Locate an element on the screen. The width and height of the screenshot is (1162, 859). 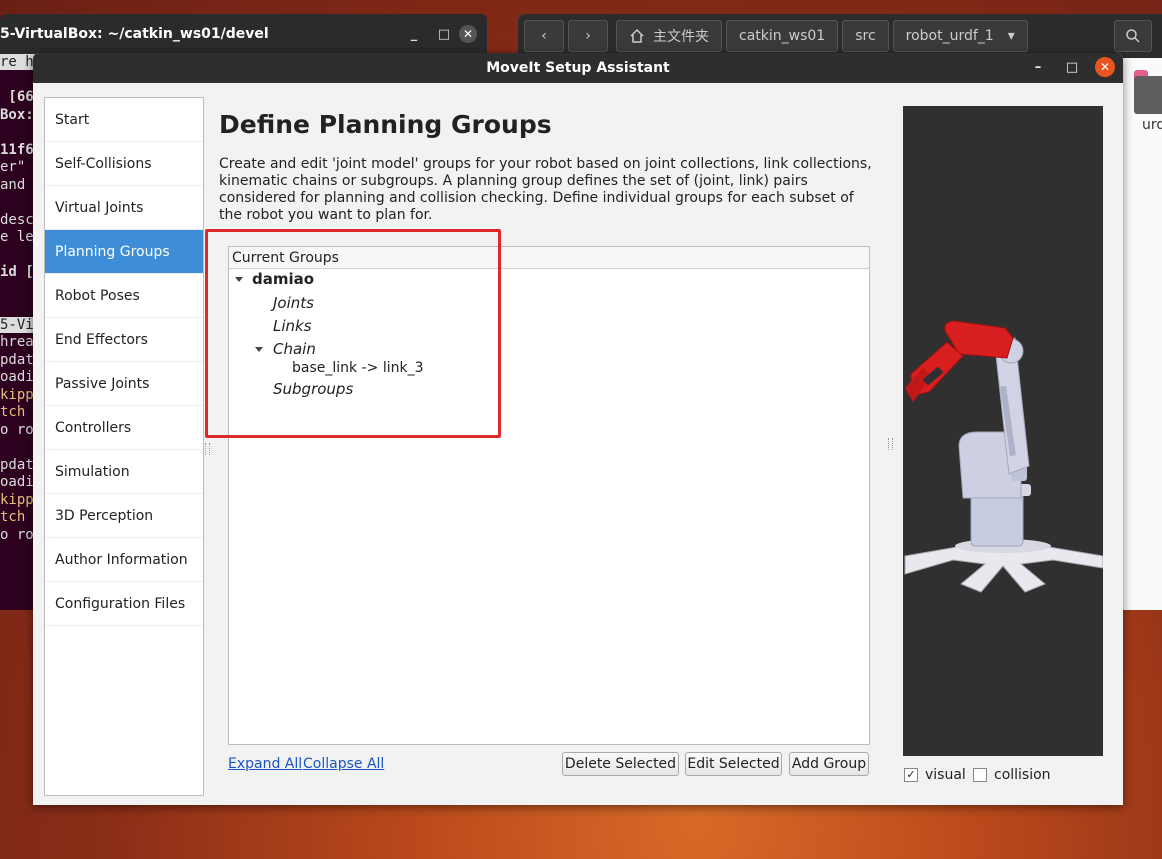
breadcrumb-label: src is located at coordinates (865, 36).